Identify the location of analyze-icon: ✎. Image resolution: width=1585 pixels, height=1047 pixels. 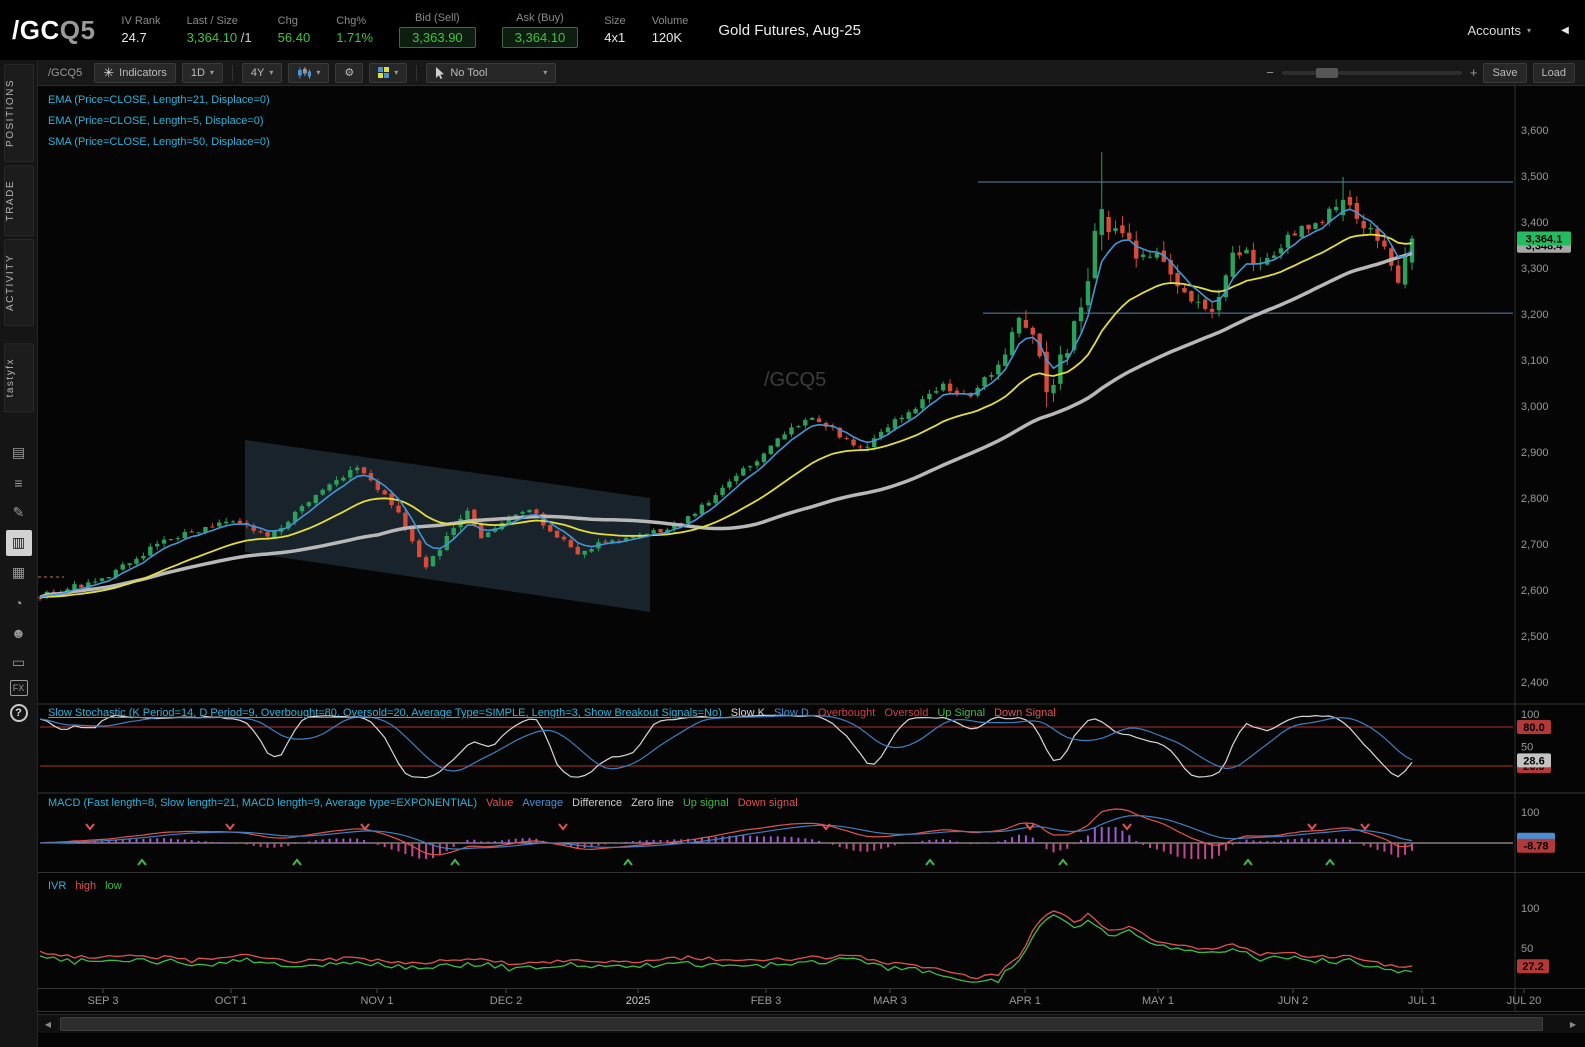
(19, 513).